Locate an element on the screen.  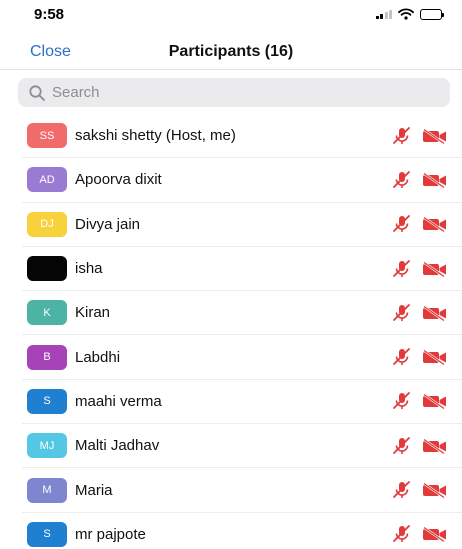
status-bar: 9:58 is located at coordinates (231, 15).